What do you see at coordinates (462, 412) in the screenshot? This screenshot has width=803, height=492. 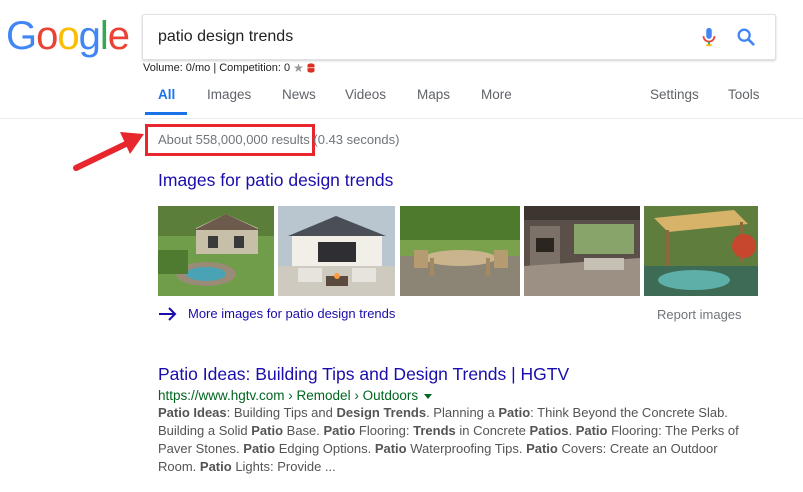 I see `snippet-text: . Planning a` at bounding box center [462, 412].